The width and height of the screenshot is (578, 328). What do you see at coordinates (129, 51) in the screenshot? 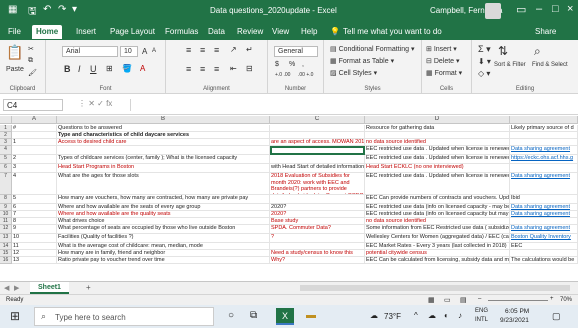
I see `font-size-select: 10` at bounding box center [129, 51].